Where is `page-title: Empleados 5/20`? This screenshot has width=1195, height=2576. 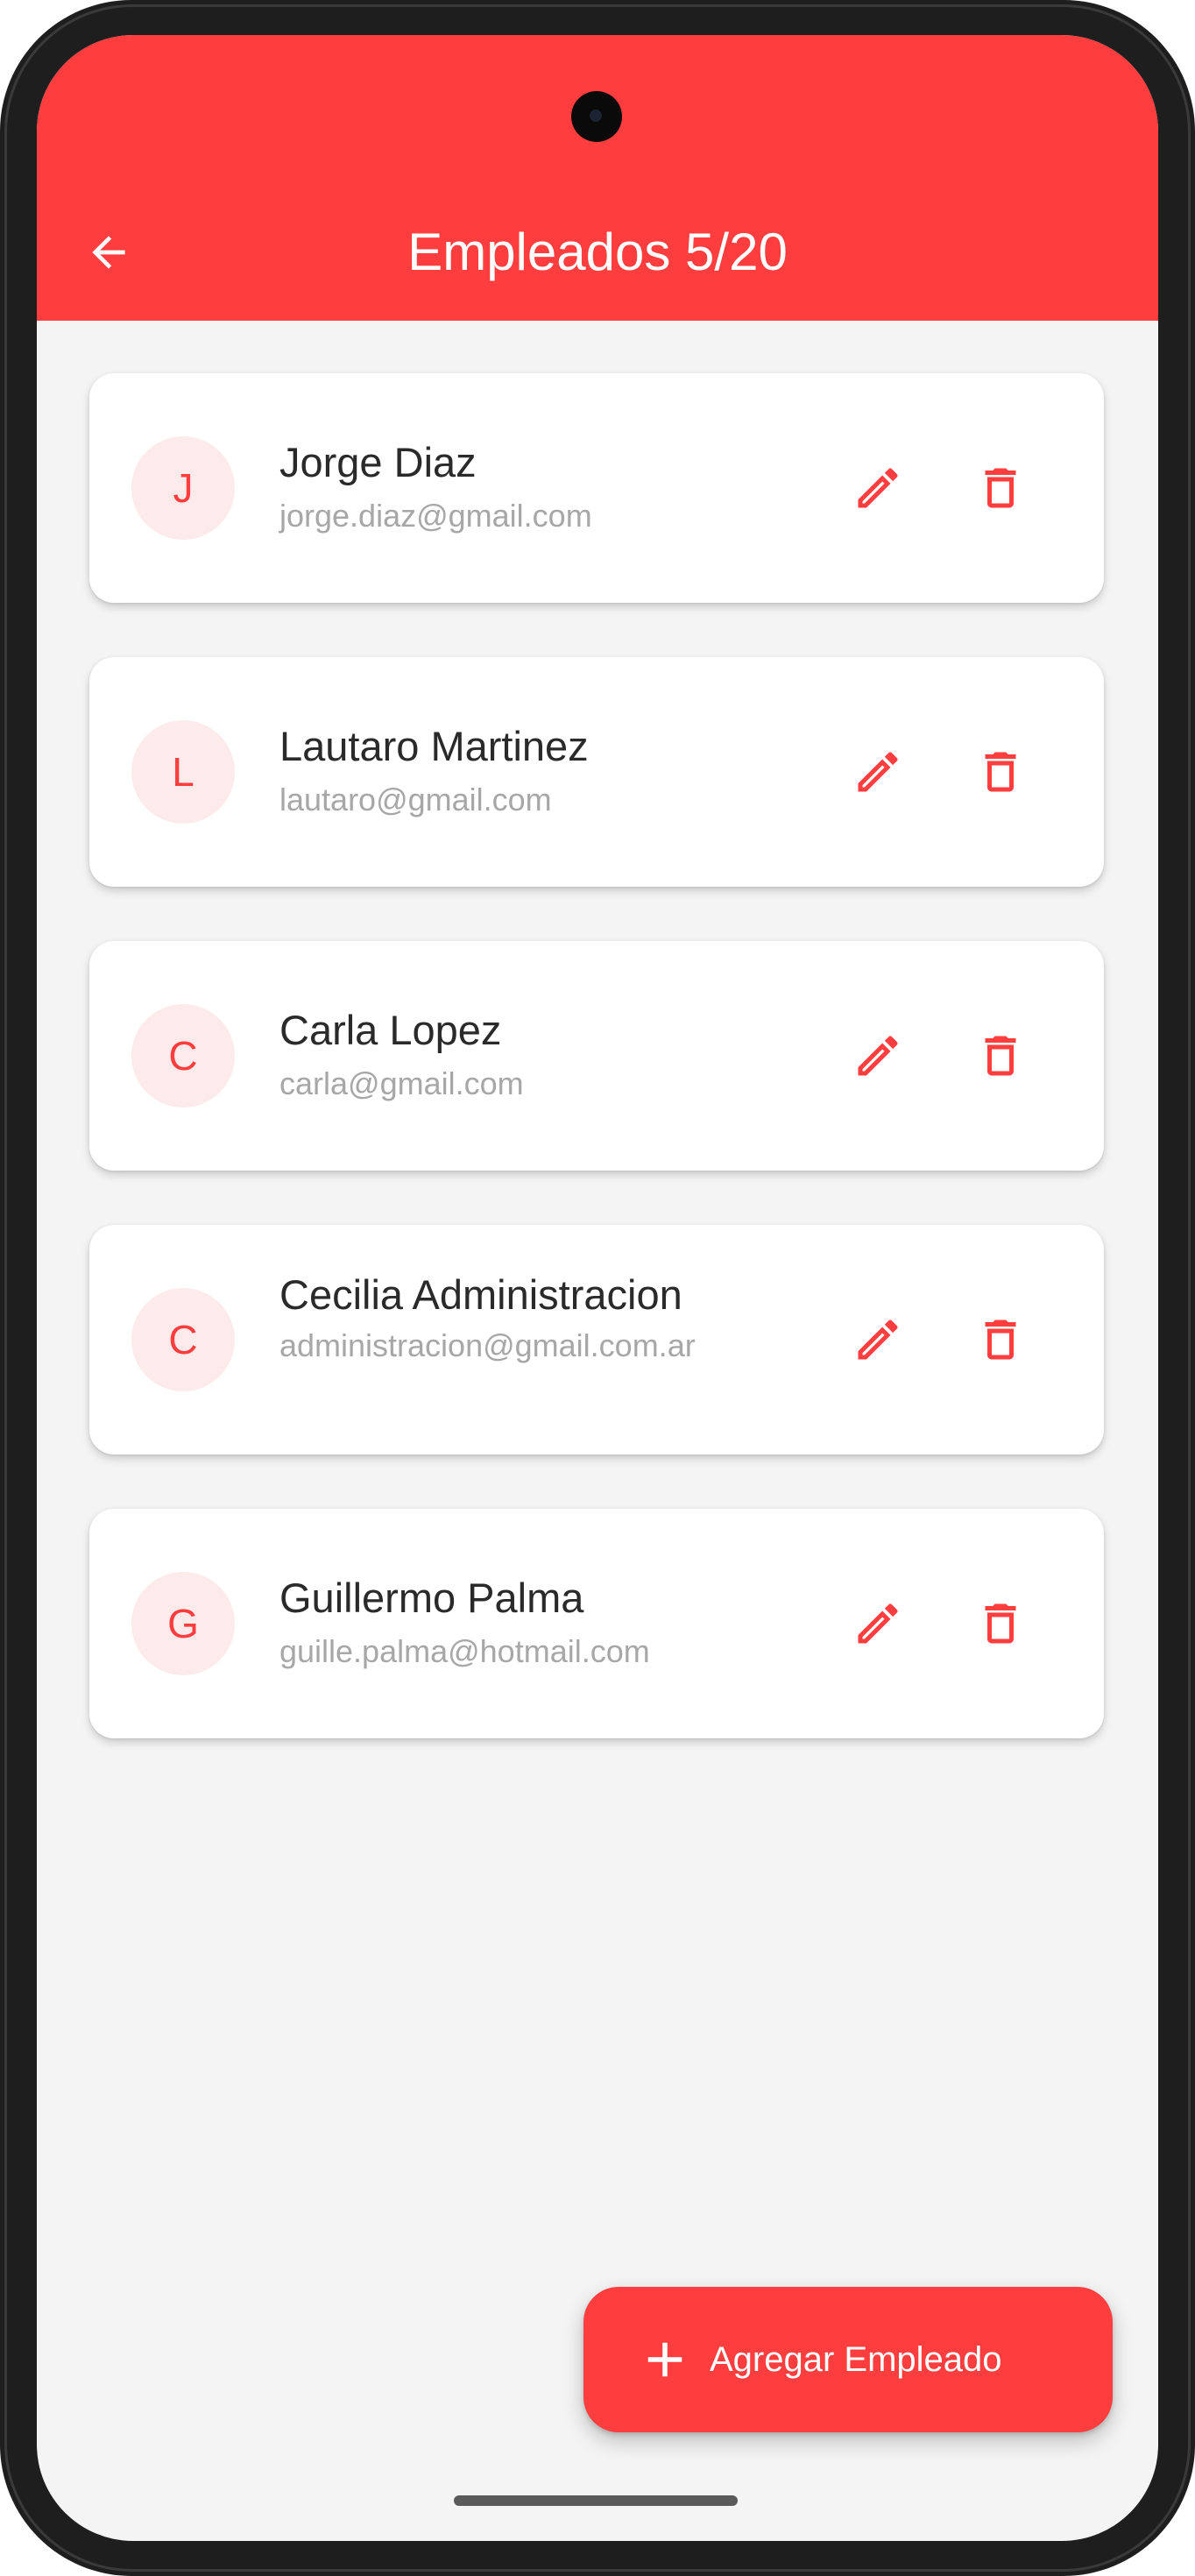 page-title: Empleados 5/20 is located at coordinates (597, 252).